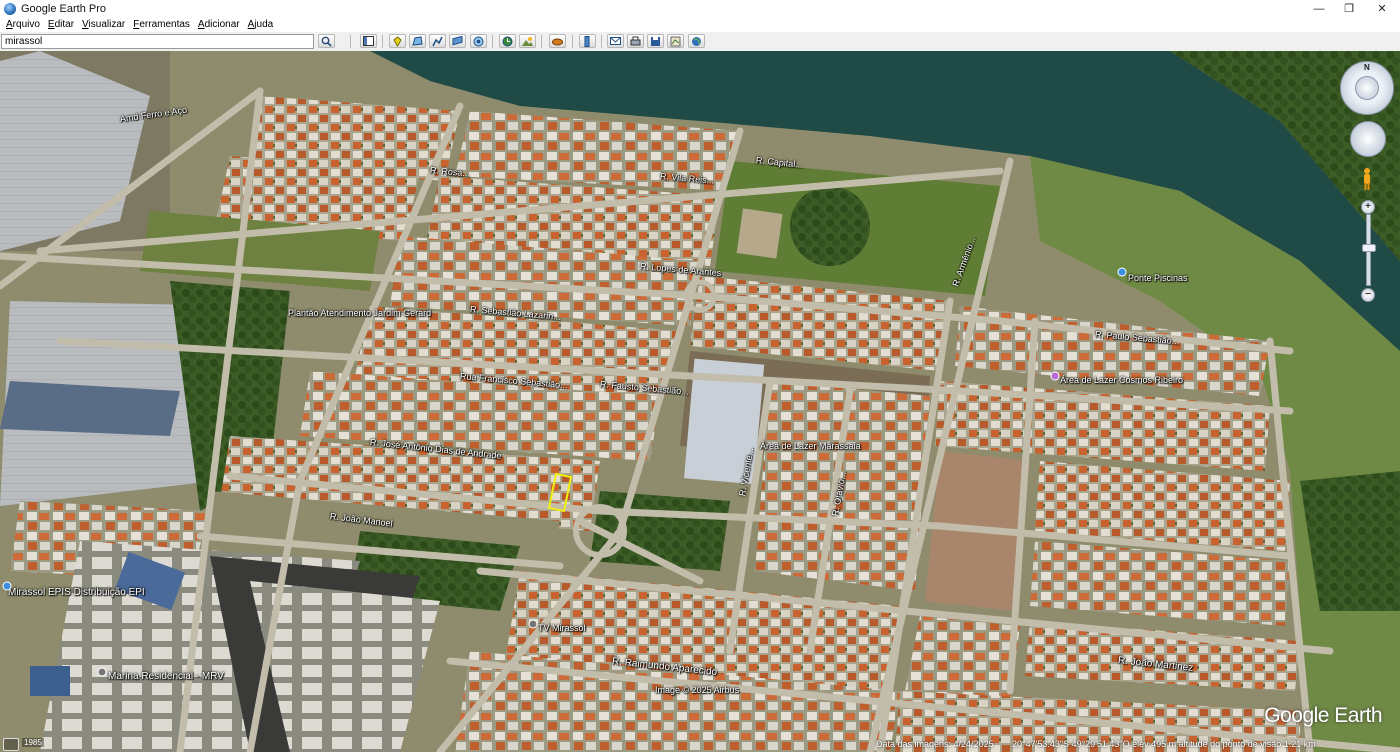 The image size is (1400, 752). What do you see at coordinates (1368, 207) in the screenshot?
I see `zoom-in-button: +` at bounding box center [1368, 207].